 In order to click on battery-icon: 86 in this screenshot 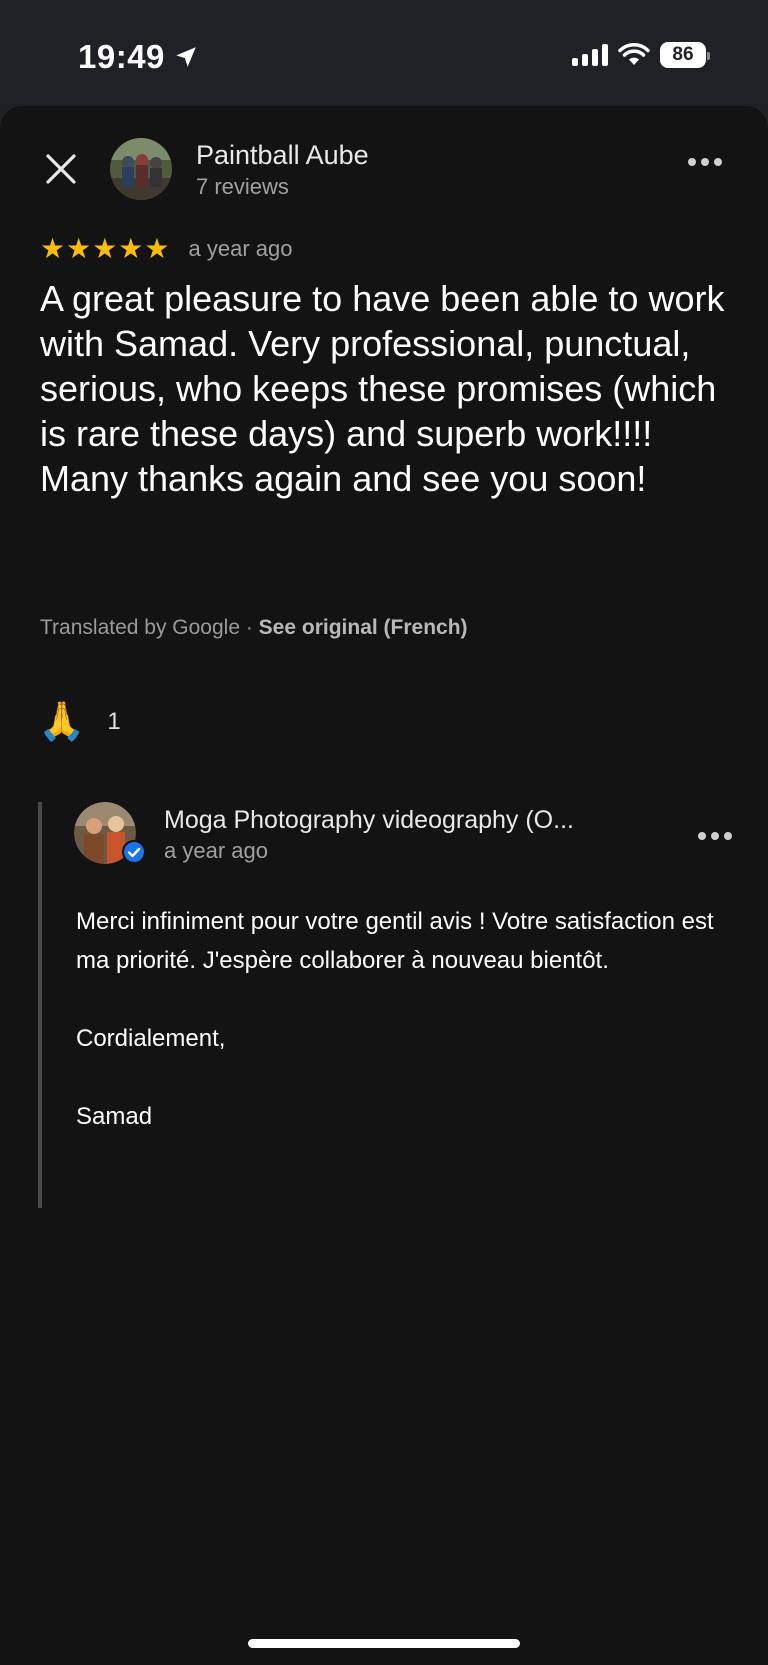, I will do `click(685, 55)`.